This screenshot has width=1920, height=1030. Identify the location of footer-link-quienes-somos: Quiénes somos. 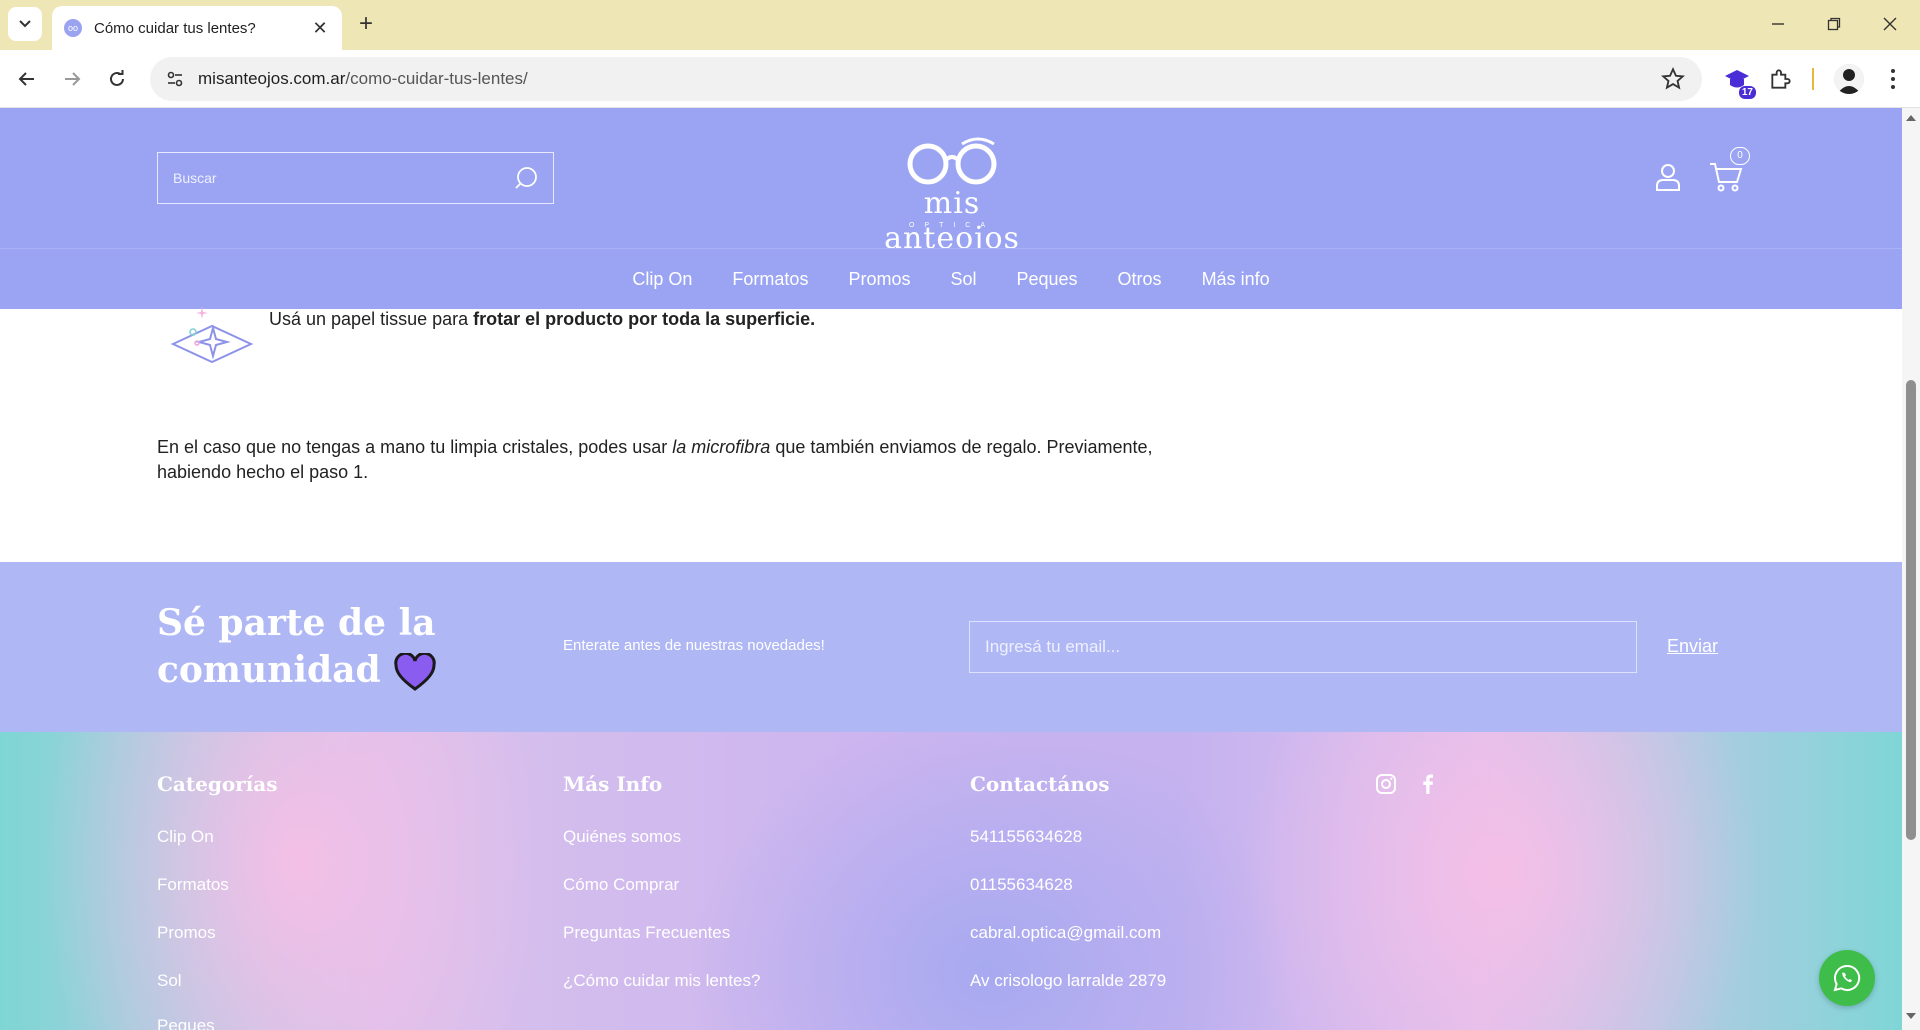
(622, 837).